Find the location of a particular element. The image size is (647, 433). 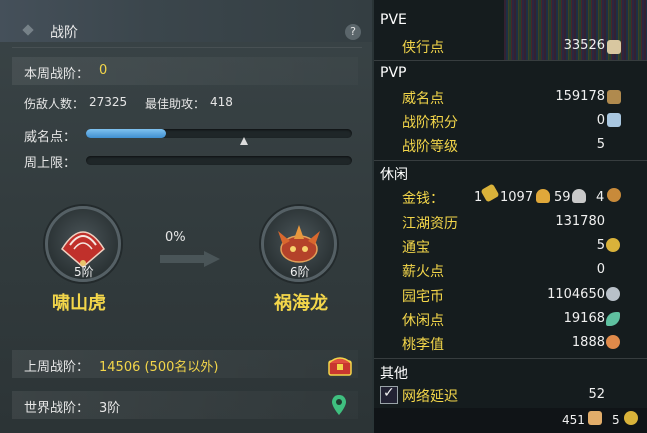

last-week-label: 上周战阶： is located at coordinates (57, 367).